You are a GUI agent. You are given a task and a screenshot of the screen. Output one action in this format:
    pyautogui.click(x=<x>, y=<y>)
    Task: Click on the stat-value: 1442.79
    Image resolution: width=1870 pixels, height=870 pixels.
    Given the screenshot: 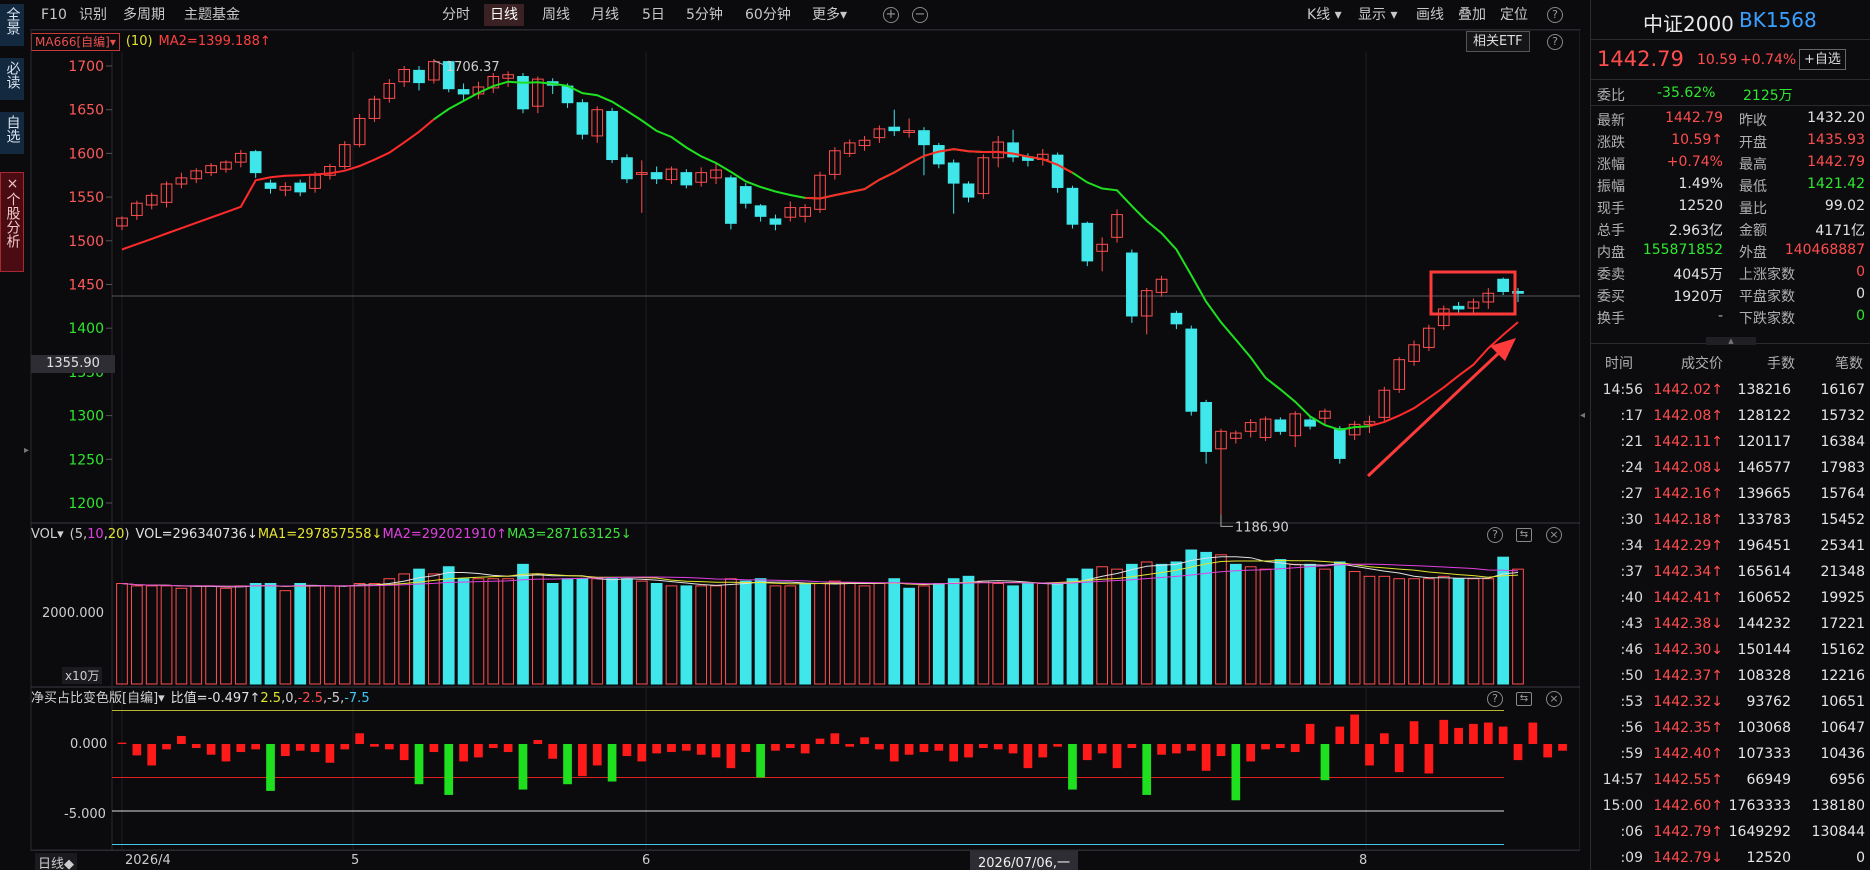 What is the action you would take?
    pyautogui.click(x=1694, y=118)
    